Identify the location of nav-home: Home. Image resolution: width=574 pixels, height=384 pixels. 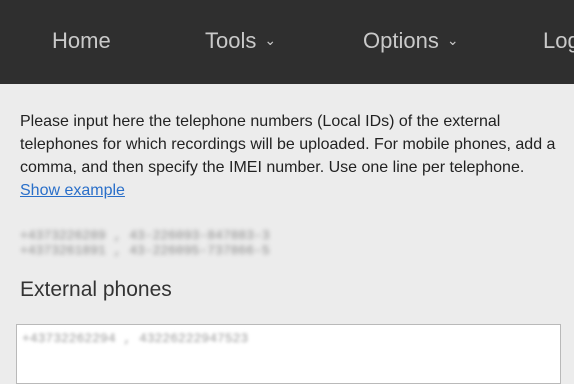
(81, 41).